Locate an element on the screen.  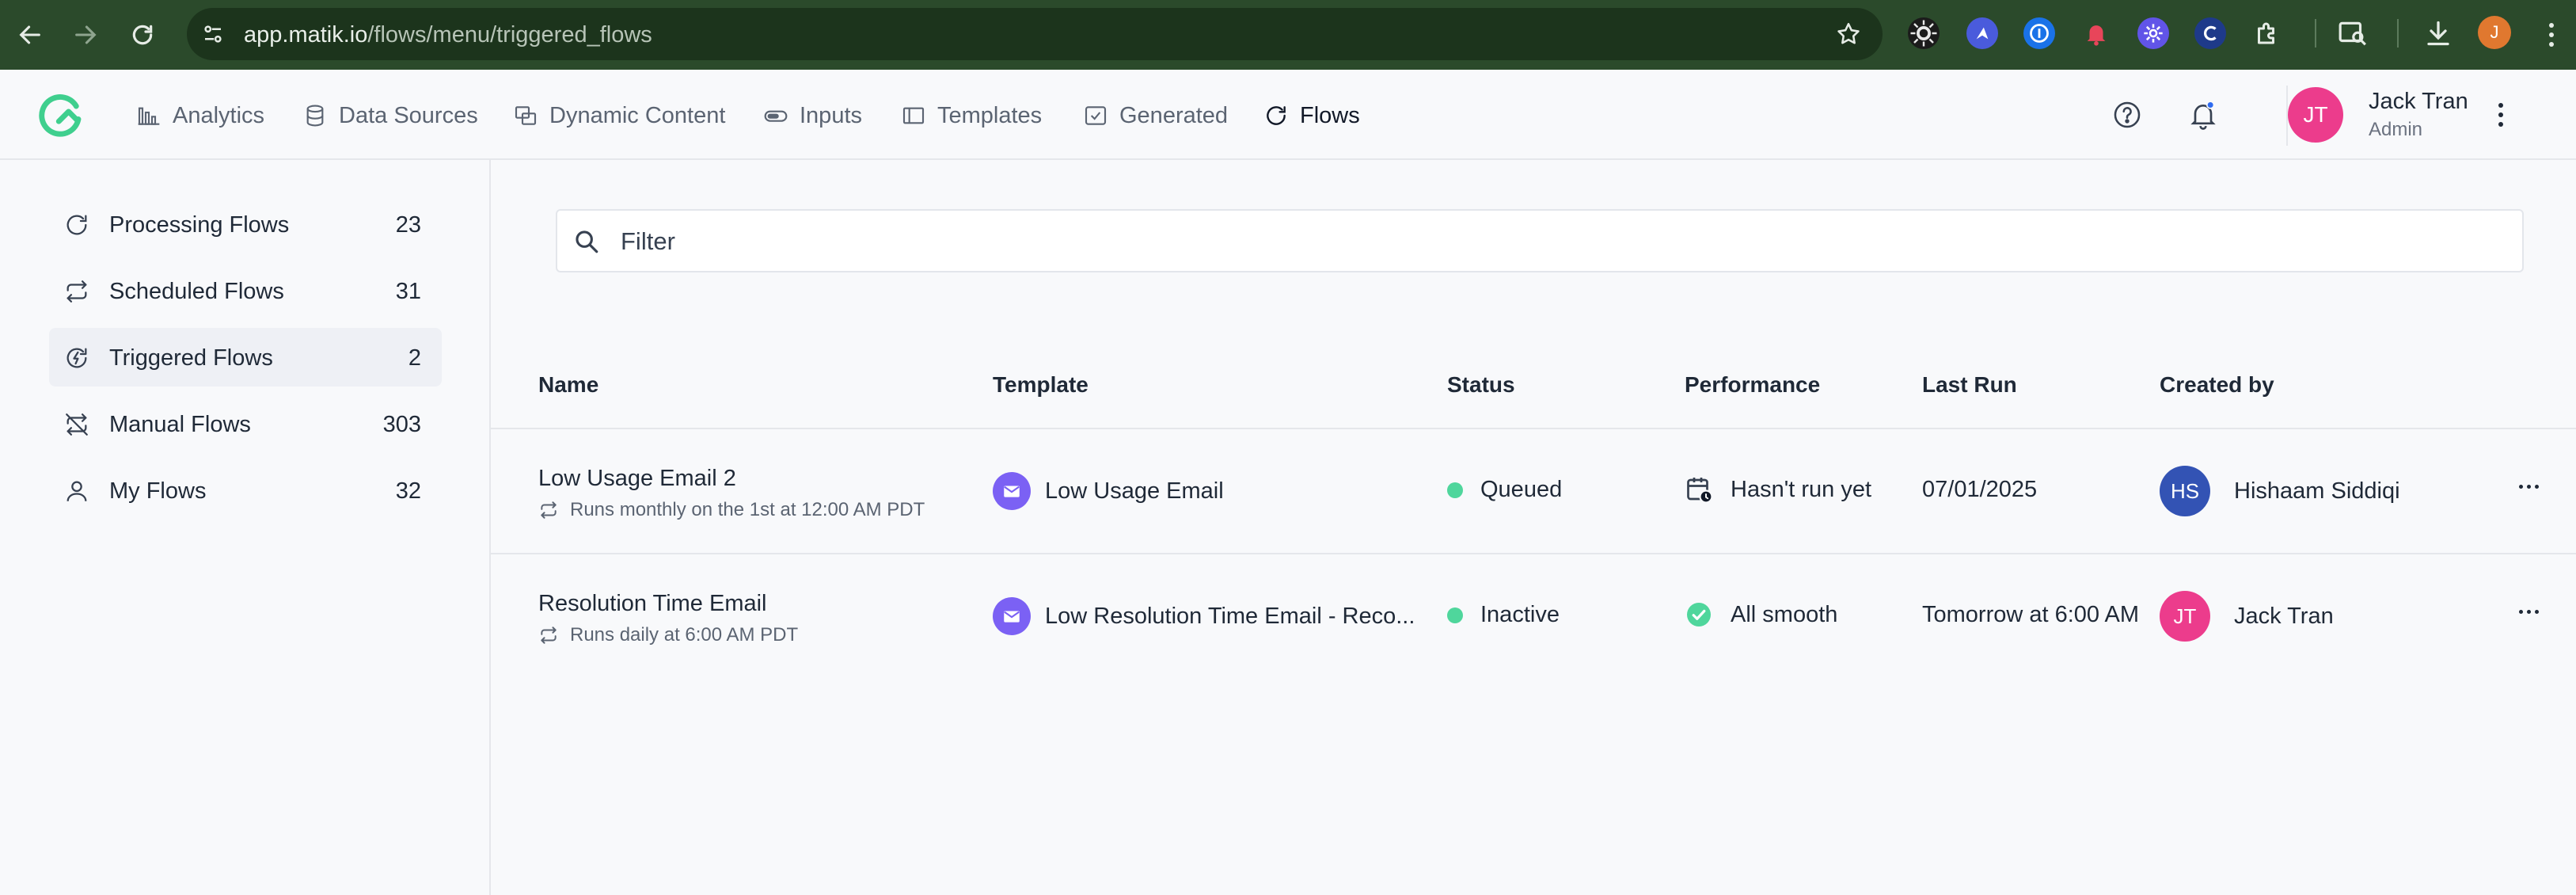
flow-template: Low Usage Email is located at coordinates (1108, 491).